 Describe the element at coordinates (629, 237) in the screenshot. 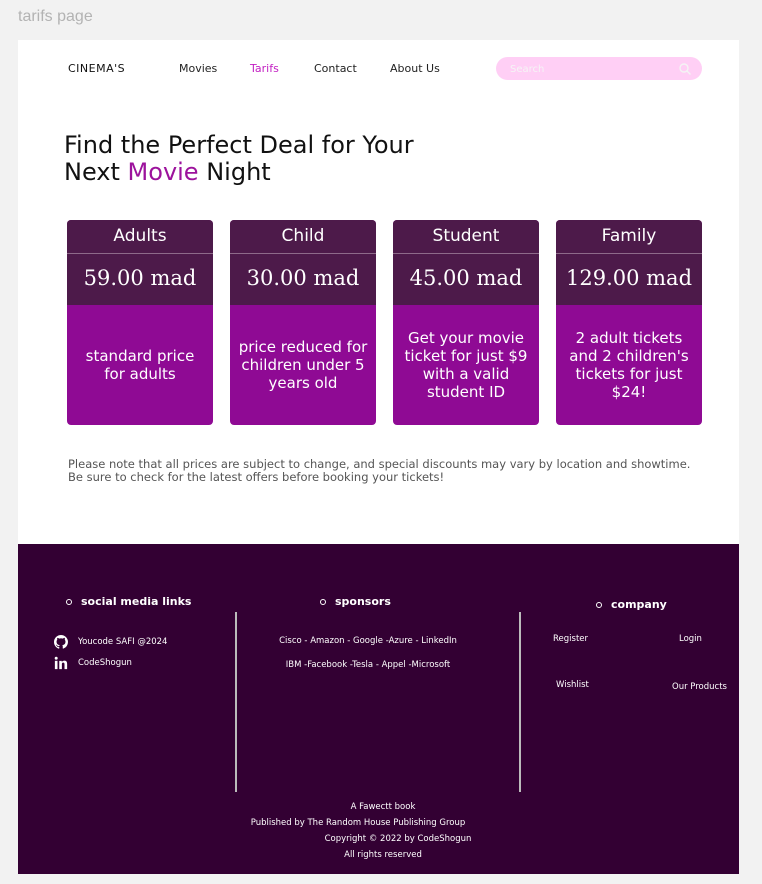

I see `card-title: Family` at that location.